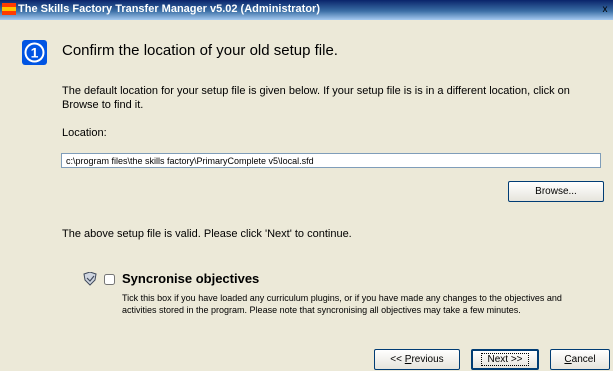 This screenshot has height=371, width=613. What do you see at coordinates (583, 359) in the screenshot?
I see `cancel-button-rest: ancel` at bounding box center [583, 359].